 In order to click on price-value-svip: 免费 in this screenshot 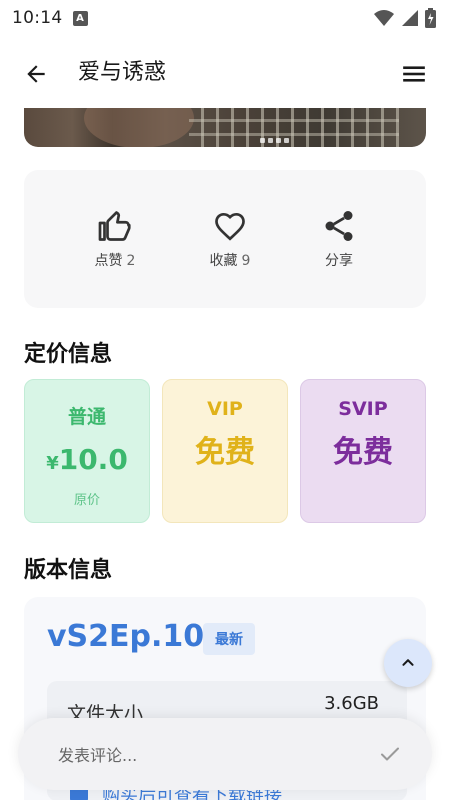, I will do `click(363, 452)`.